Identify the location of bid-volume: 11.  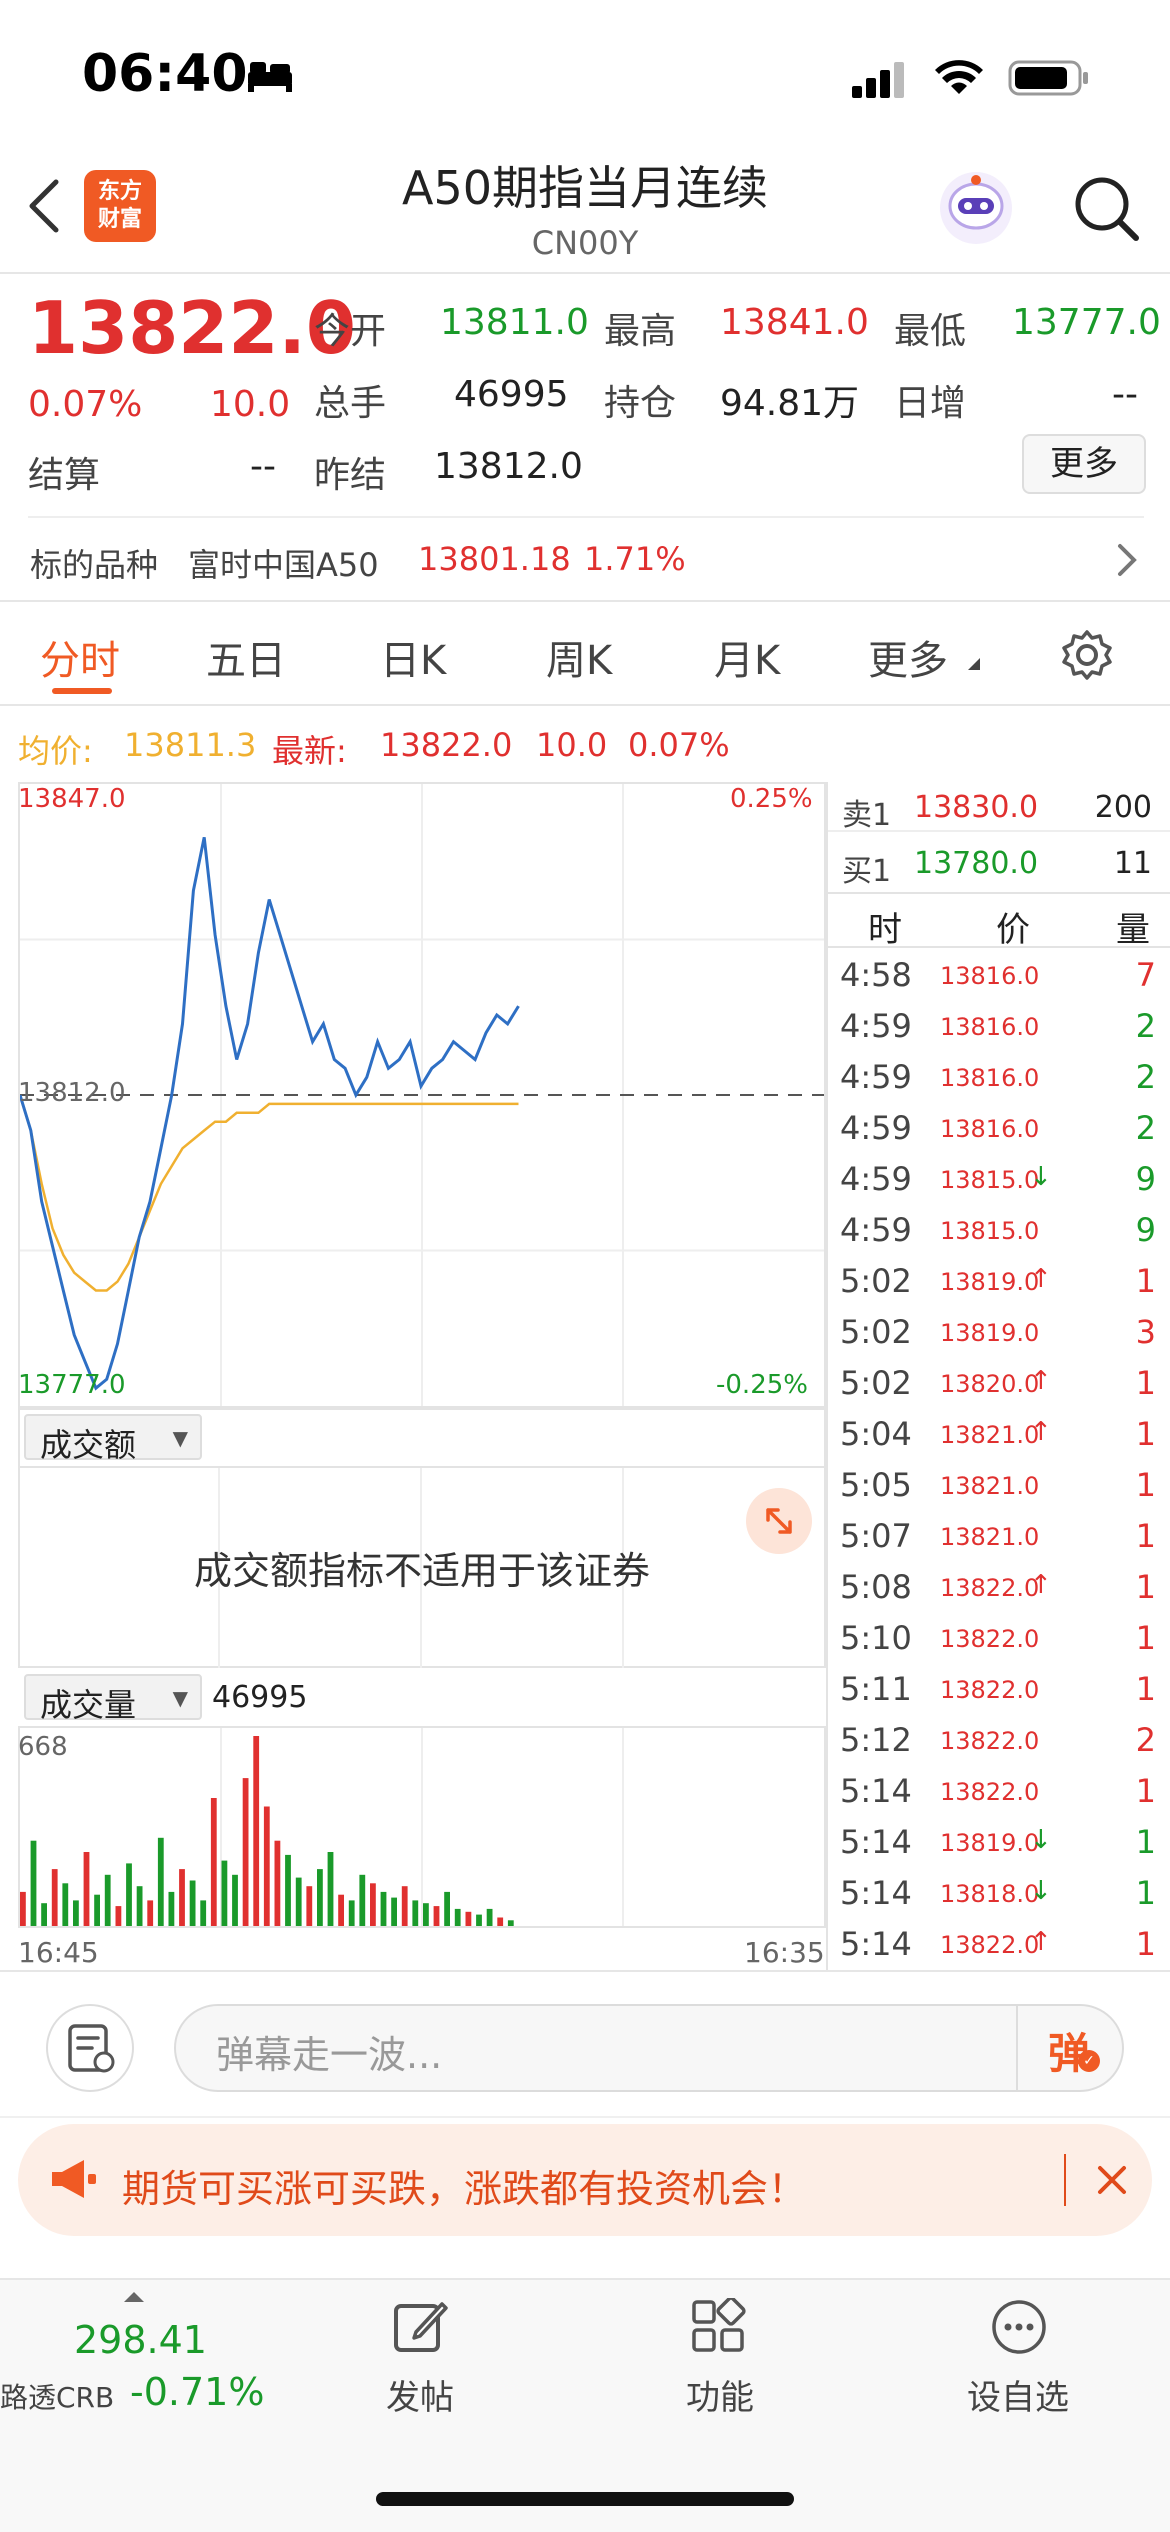
(1132, 863).